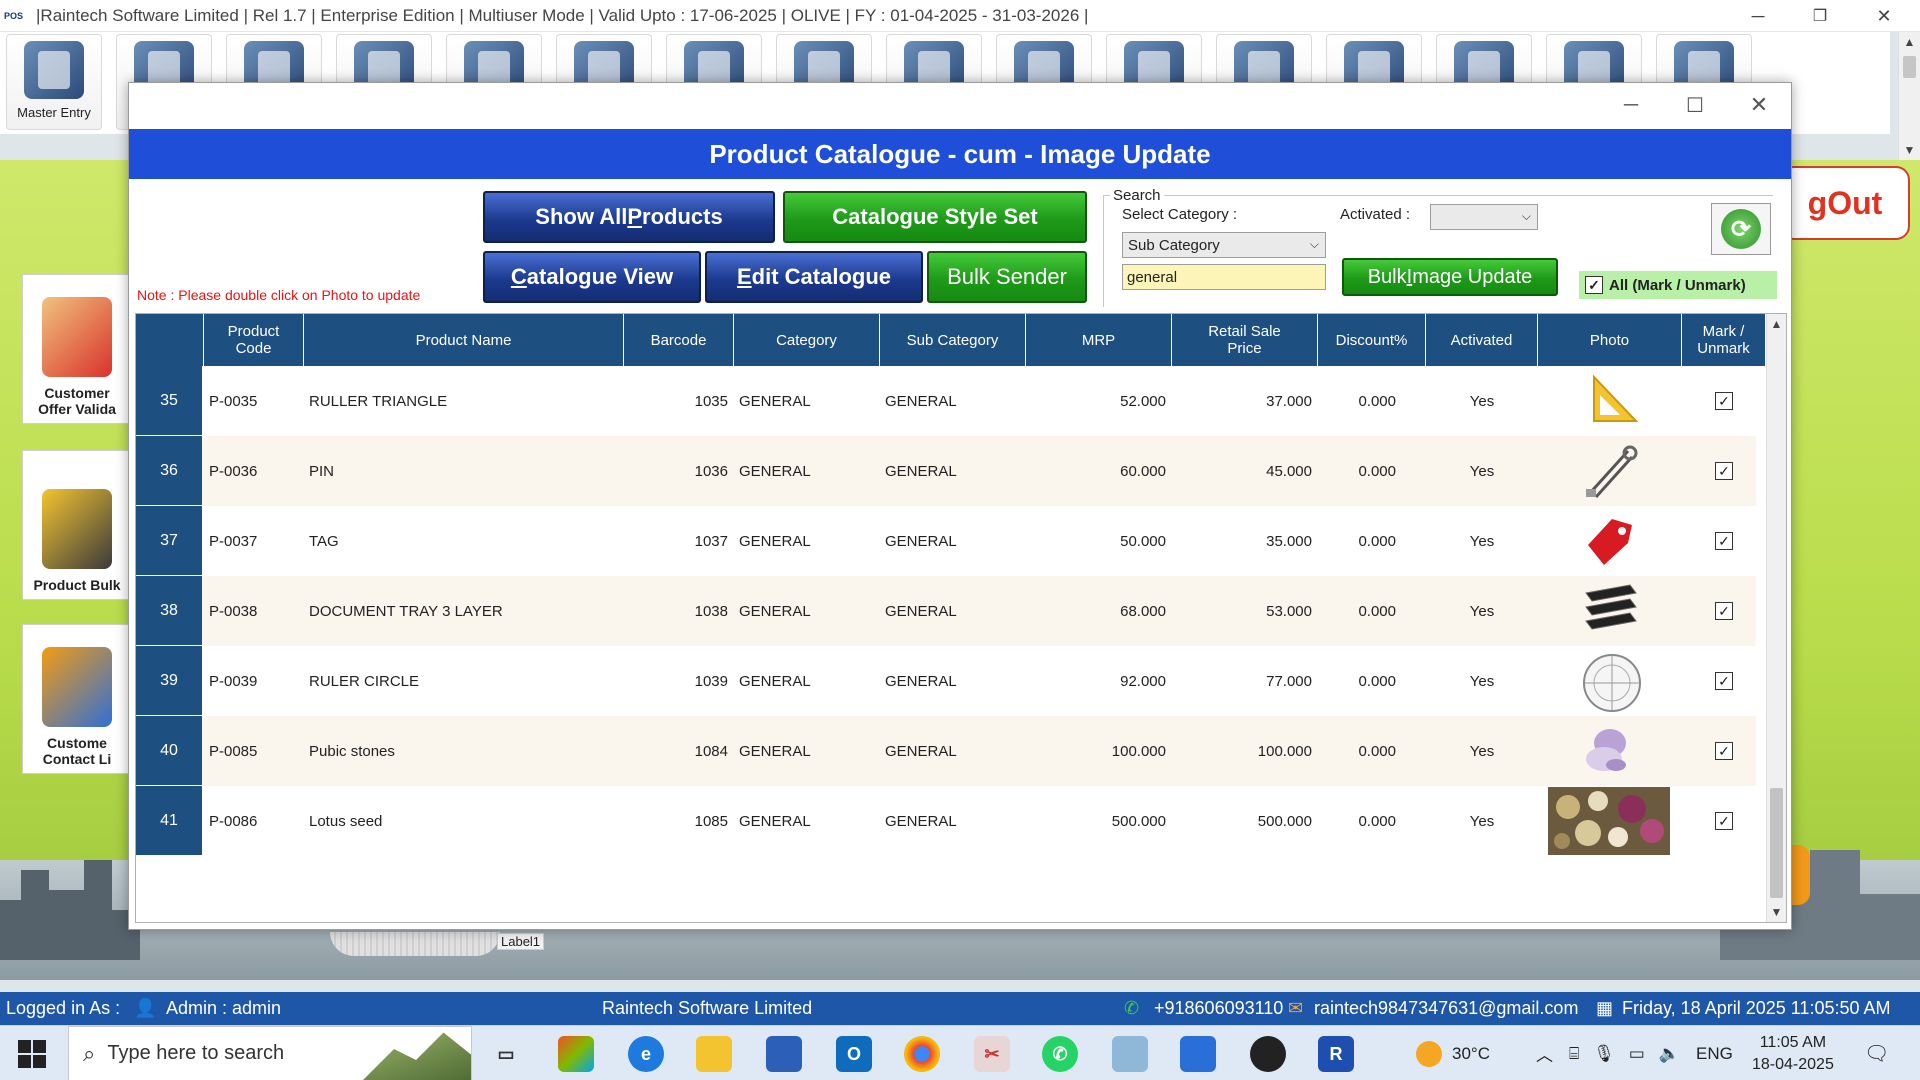 This screenshot has width=1920, height=1080. What do you see at coordinates (854, 1054) in the screenshot?
I see `outlook-icon: O` at bounding box center [854, 1054].